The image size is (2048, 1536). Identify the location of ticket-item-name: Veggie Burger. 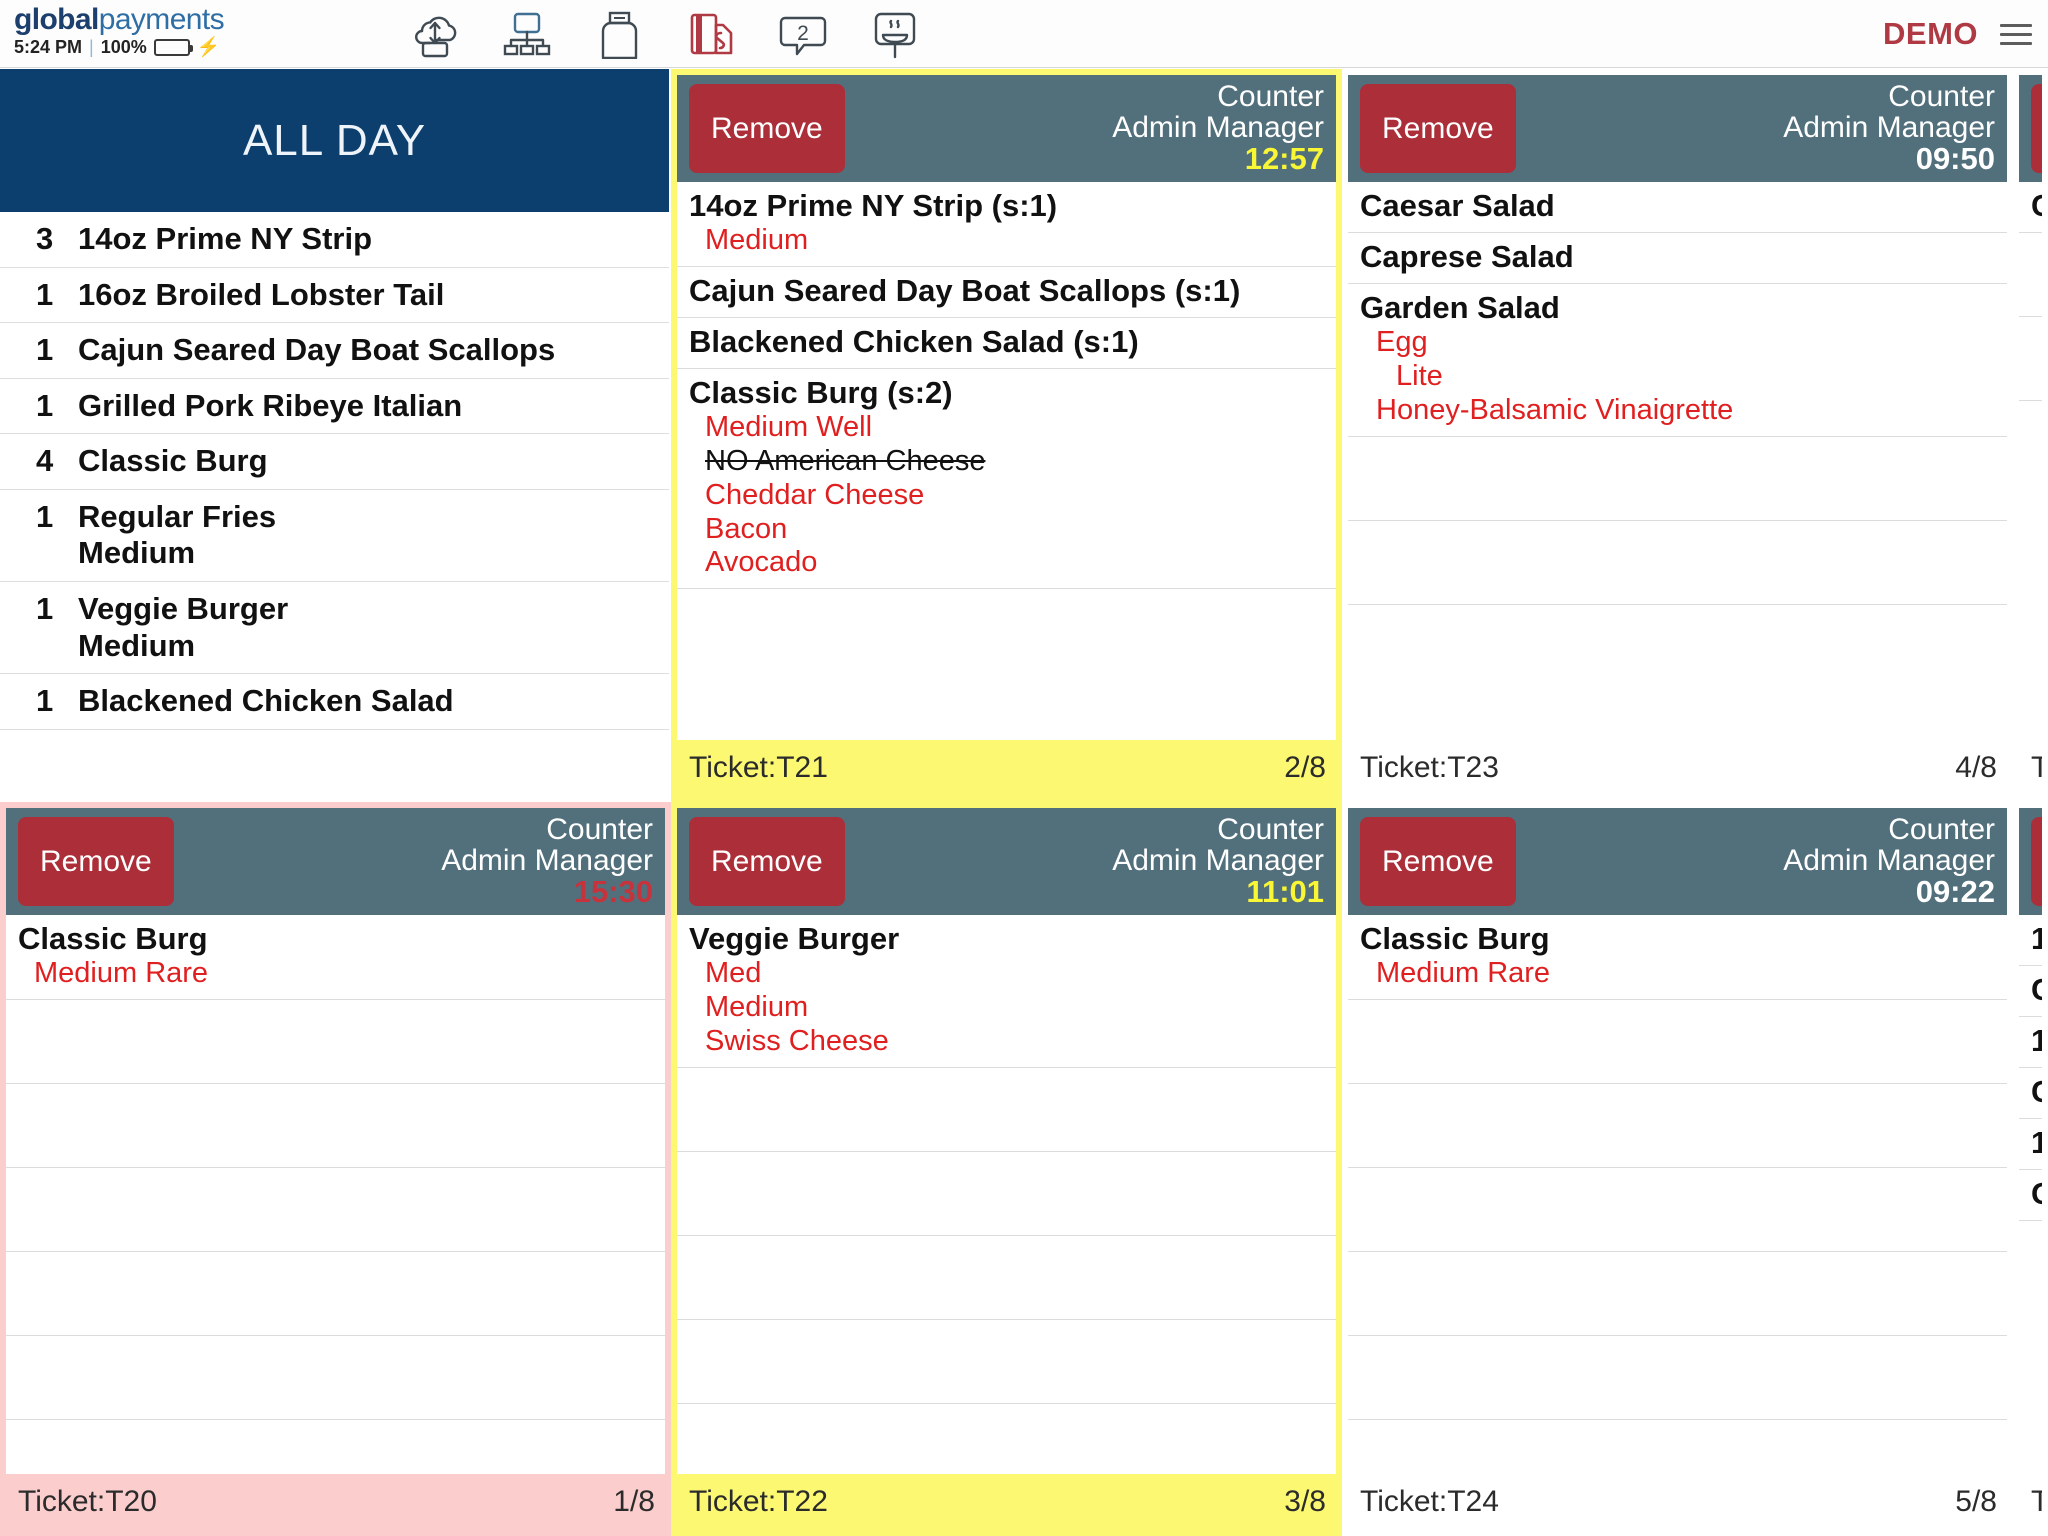
(794, 938).